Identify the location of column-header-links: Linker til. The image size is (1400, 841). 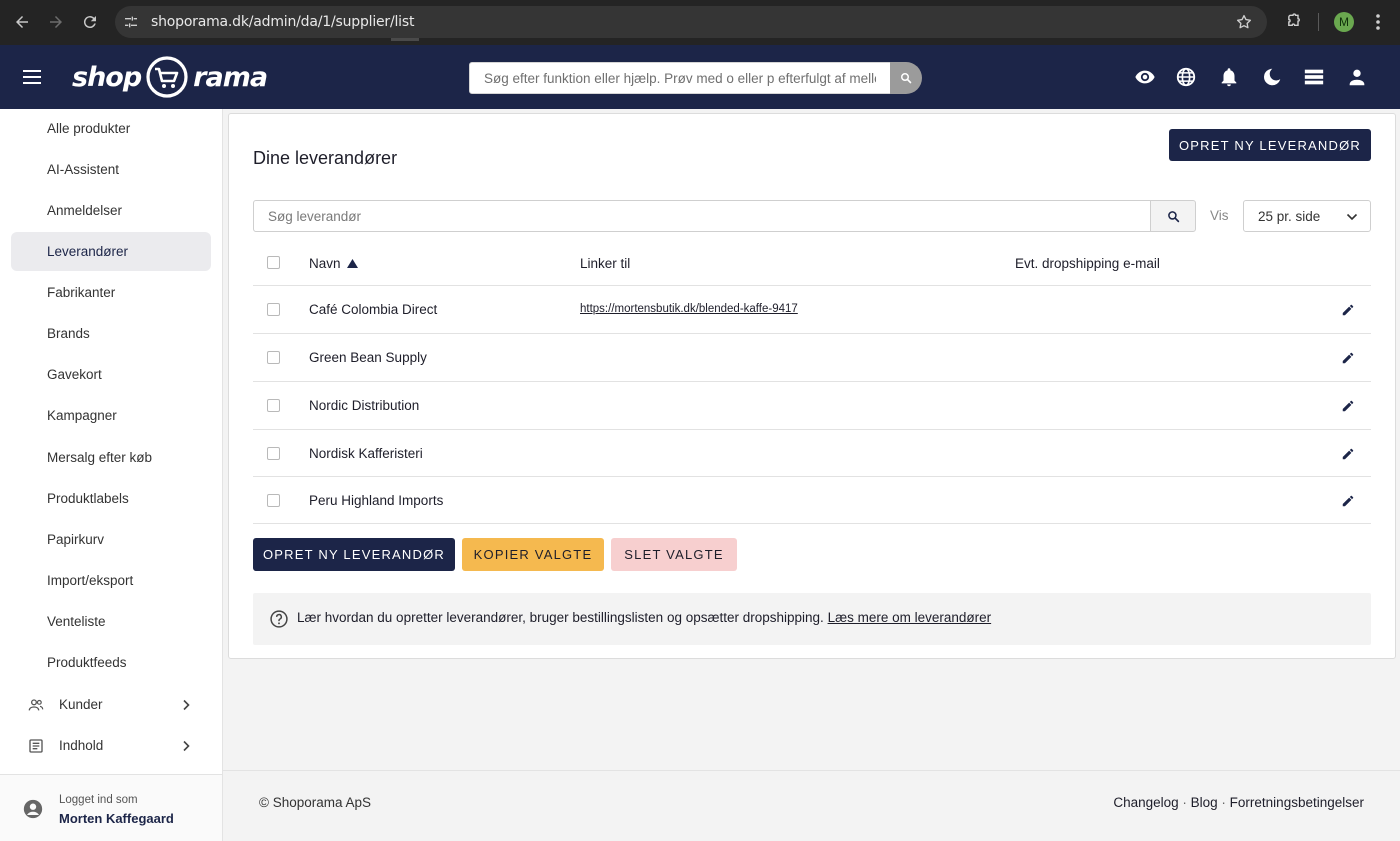
(605, 263).